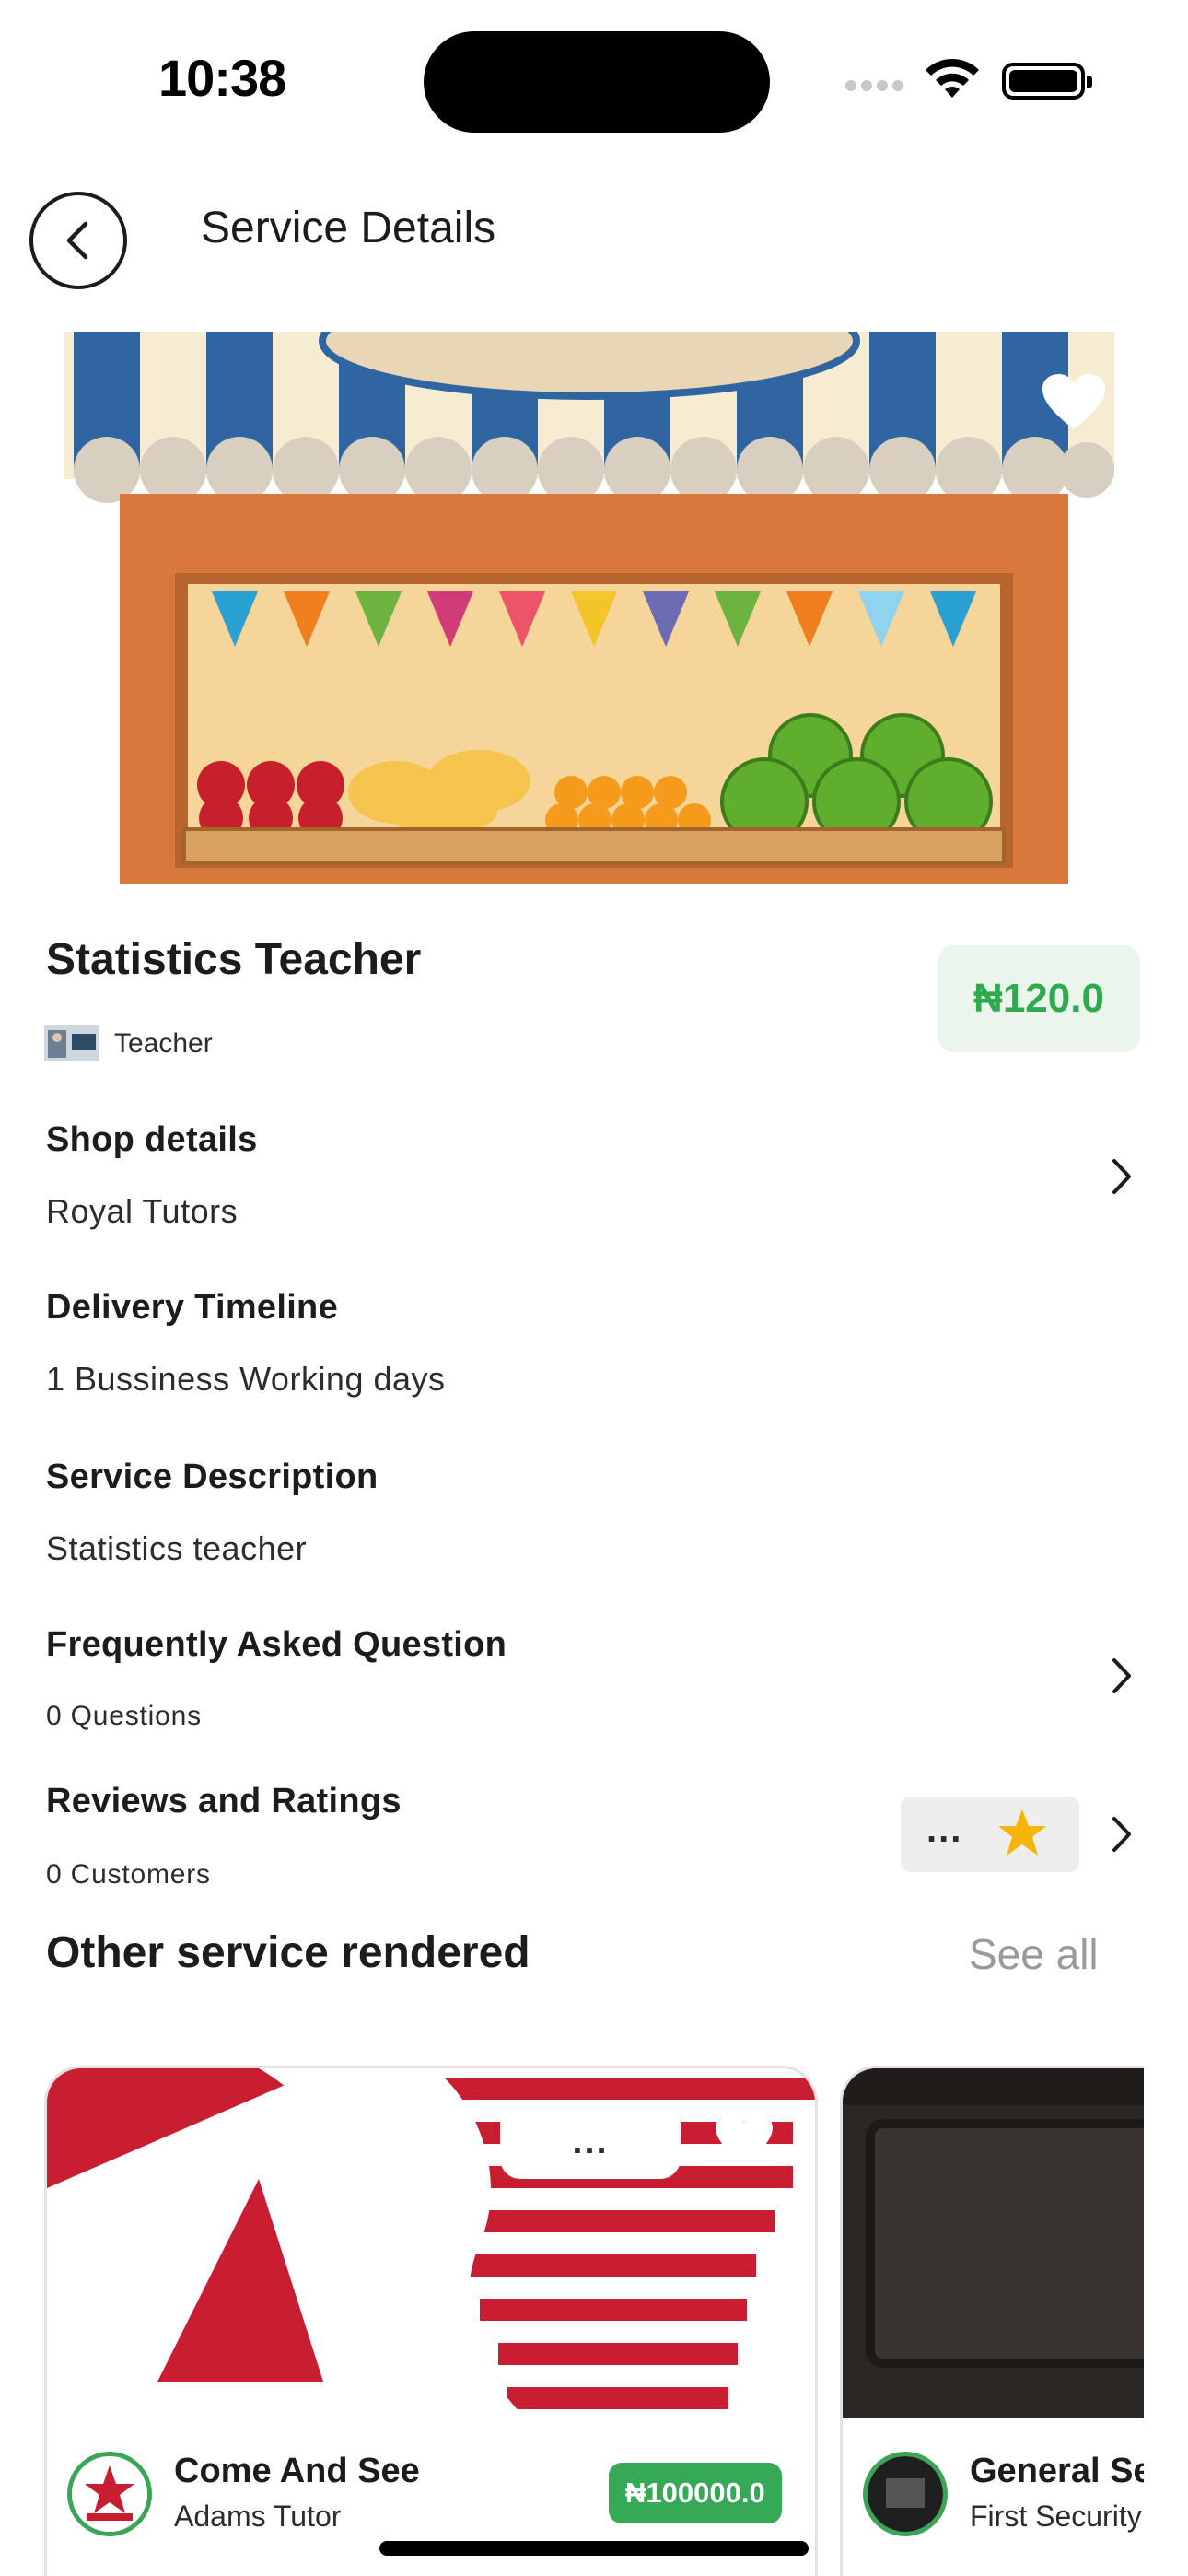 Image resolution: width=1188 pixels, height=2576 pixels. I want to click on reviews-heading: Reviews and Ratings, so click(224, 1801).